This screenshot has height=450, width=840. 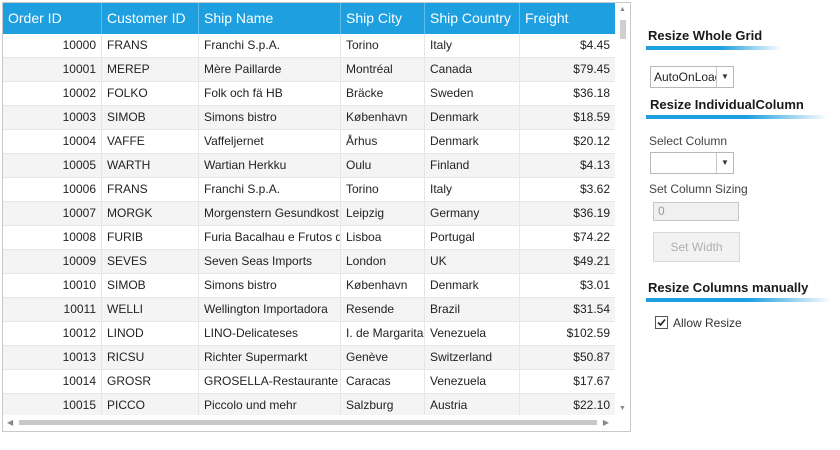 I want to click on cell-ship-city: Montréal, so click(x=383, y=69).